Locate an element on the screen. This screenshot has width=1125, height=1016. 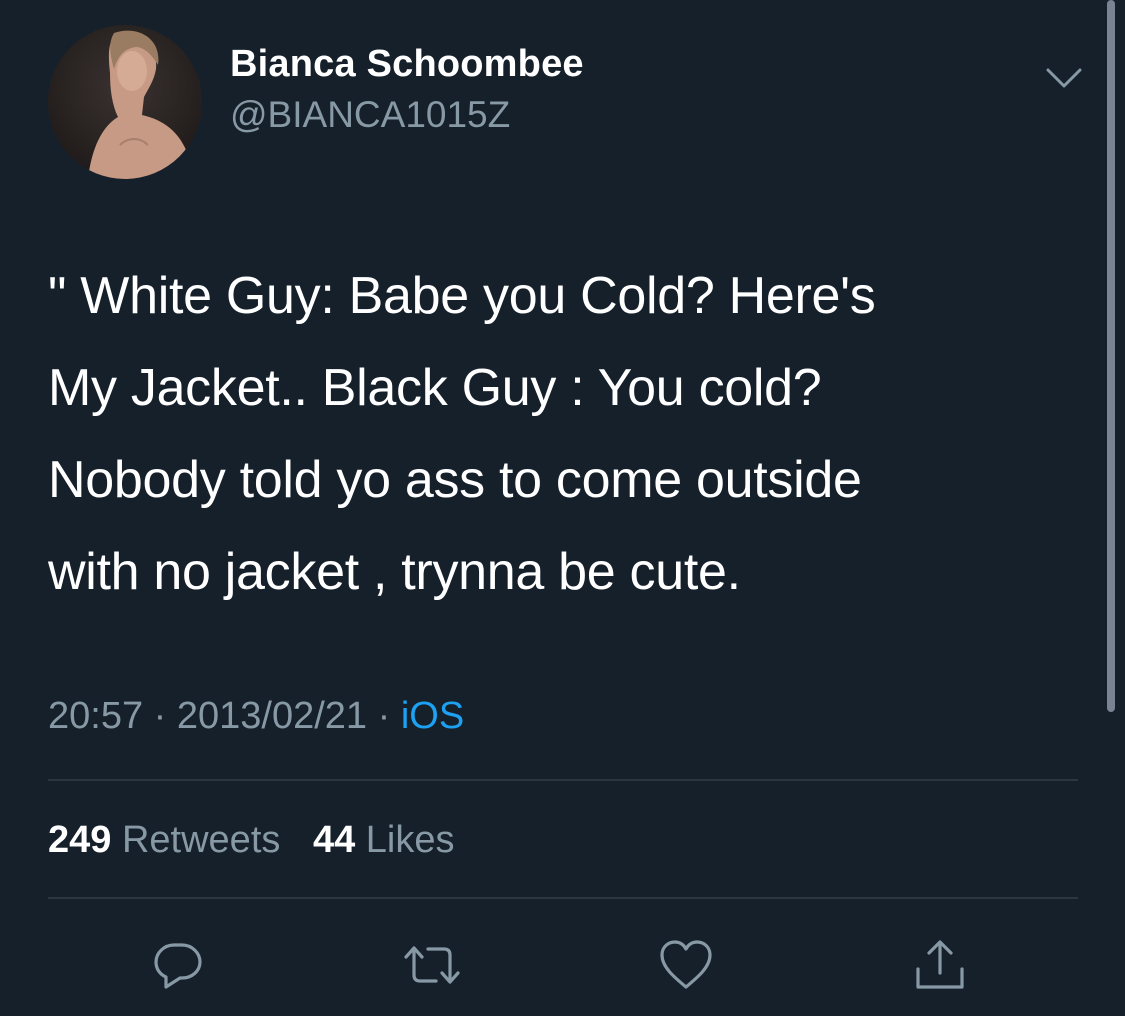
tweet-text-line: " White Guy: Babe you Cold? Here's is located at coordinates (462, 296).